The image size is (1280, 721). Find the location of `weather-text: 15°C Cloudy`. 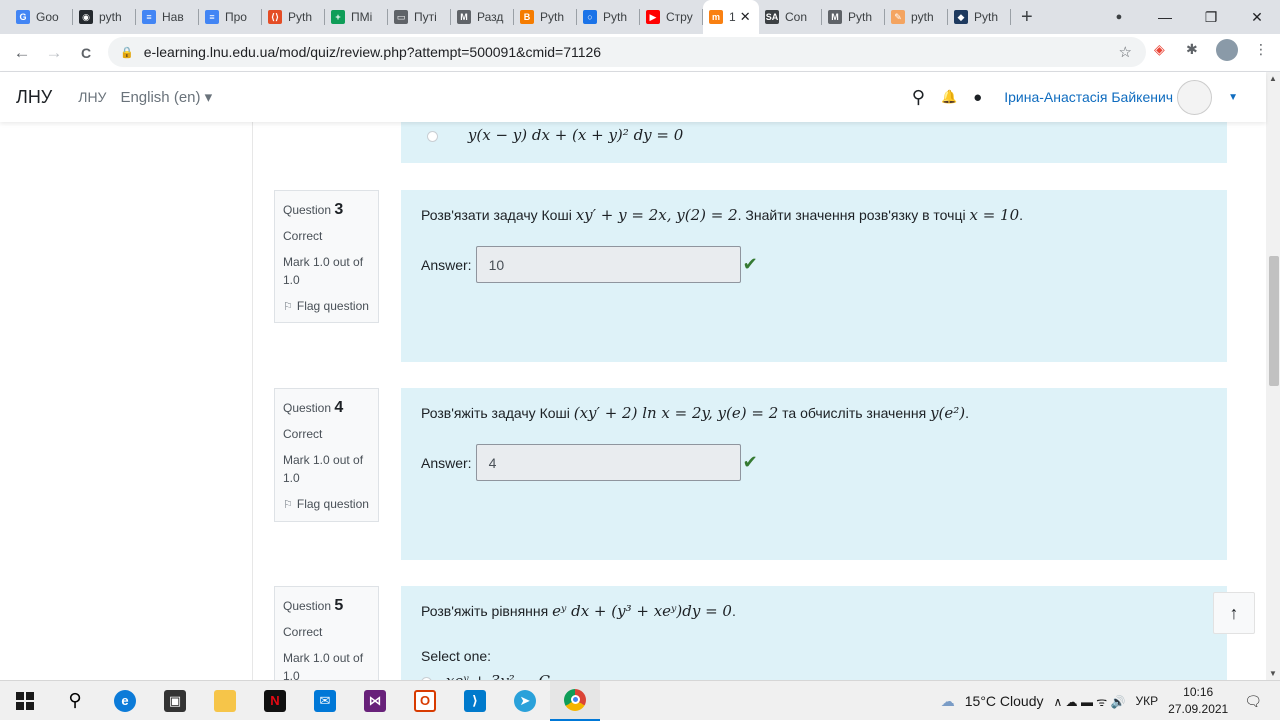

weather-text: 15°C Cloudy is located at coordinates (1004, 701).